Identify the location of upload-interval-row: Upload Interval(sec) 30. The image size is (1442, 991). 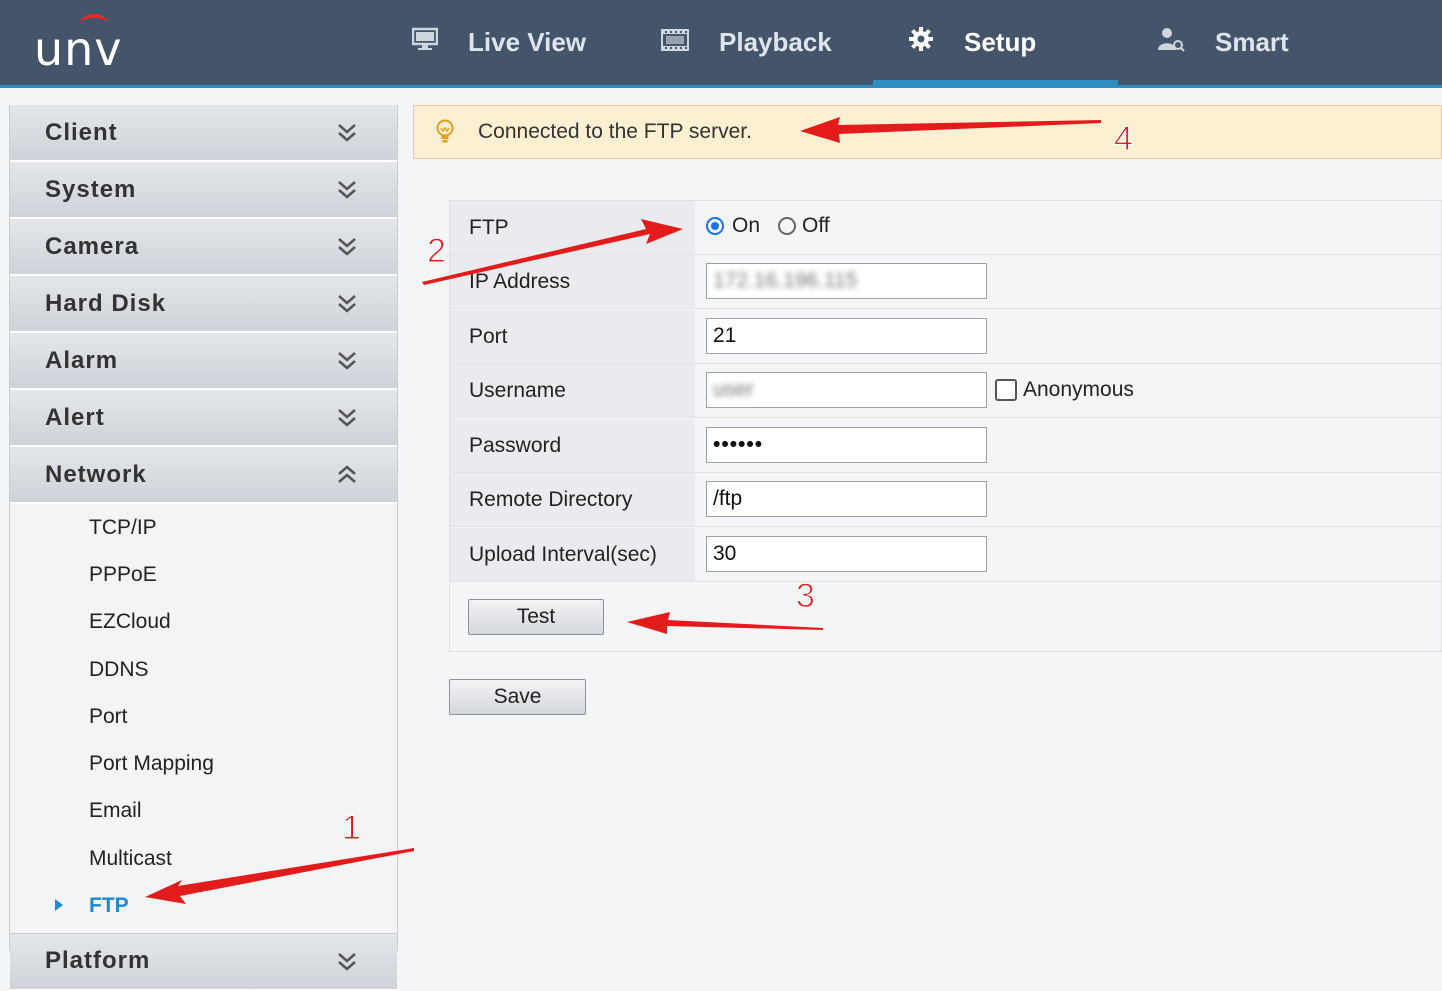
(946, 555).